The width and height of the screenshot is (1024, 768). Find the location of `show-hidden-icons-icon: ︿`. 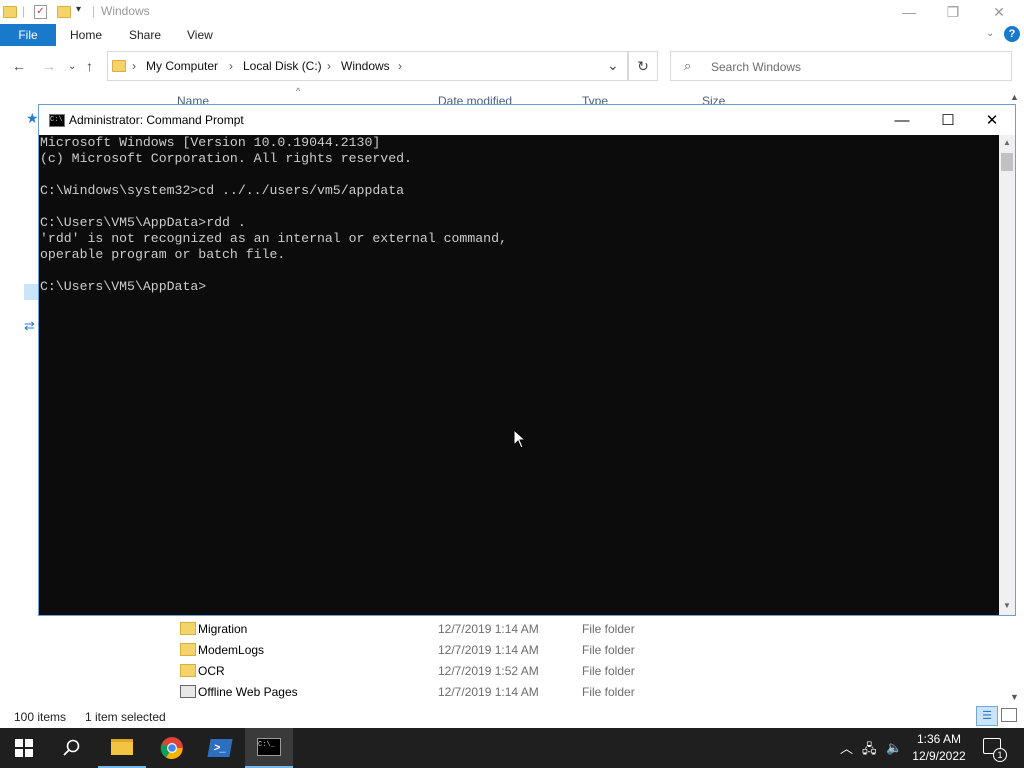

show-hidden-icons-icon: ︿ is located at coordinates (846, 747).